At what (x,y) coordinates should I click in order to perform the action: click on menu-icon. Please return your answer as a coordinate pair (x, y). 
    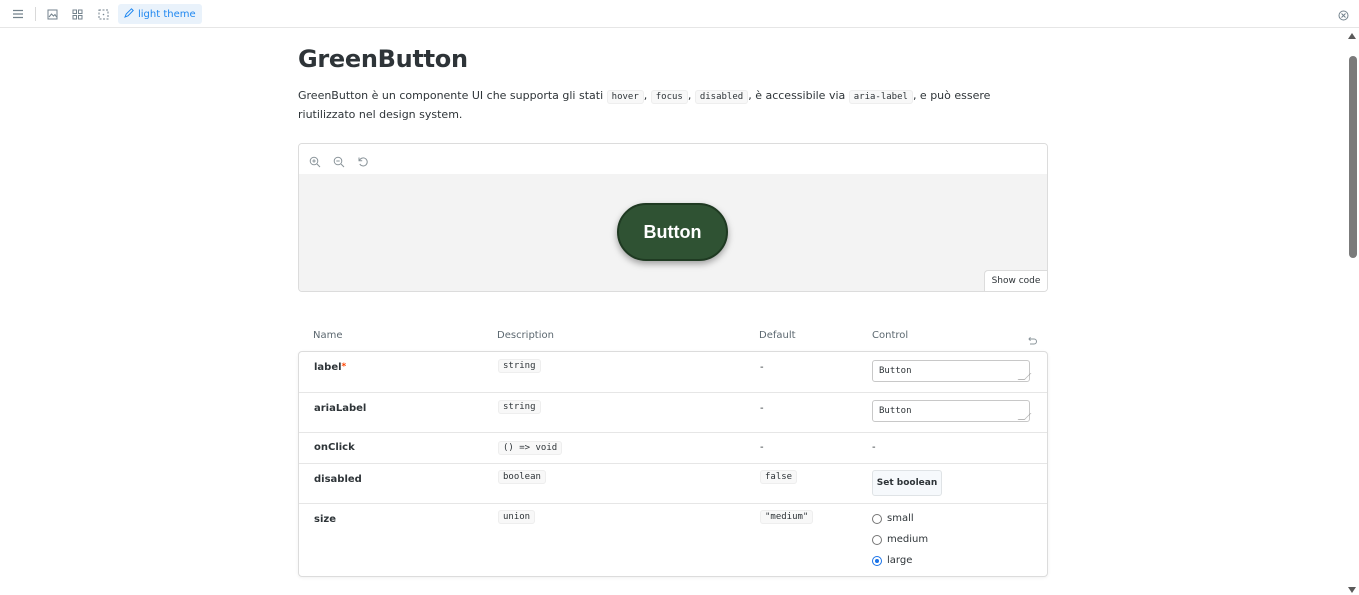
    Looking at the image, I should click on (18, 14).